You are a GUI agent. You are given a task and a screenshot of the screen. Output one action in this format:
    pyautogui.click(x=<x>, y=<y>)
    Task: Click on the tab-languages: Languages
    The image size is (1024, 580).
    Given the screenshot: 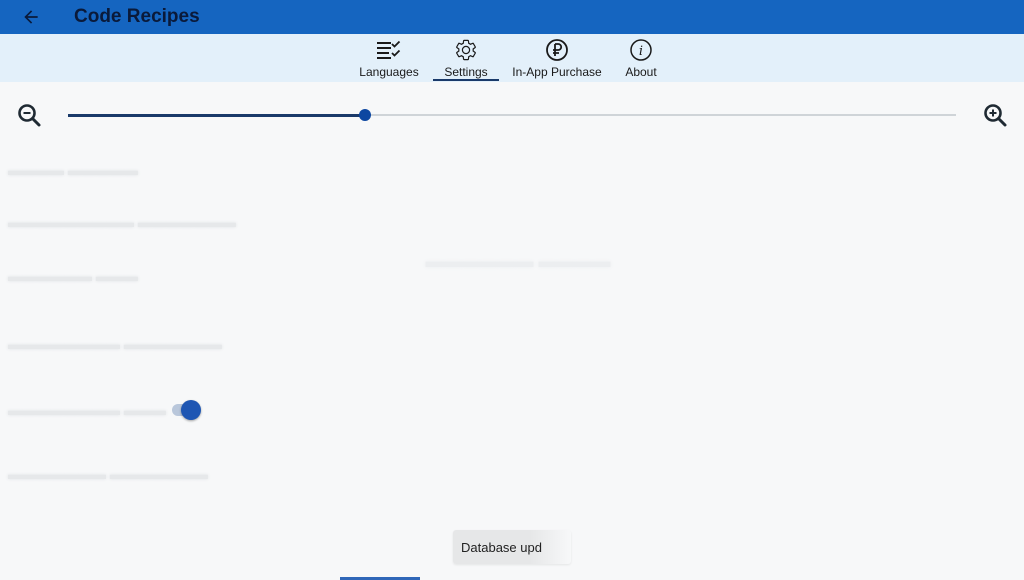 What is the action you would take?
    pyautogui.click(x=389, y=56)
    